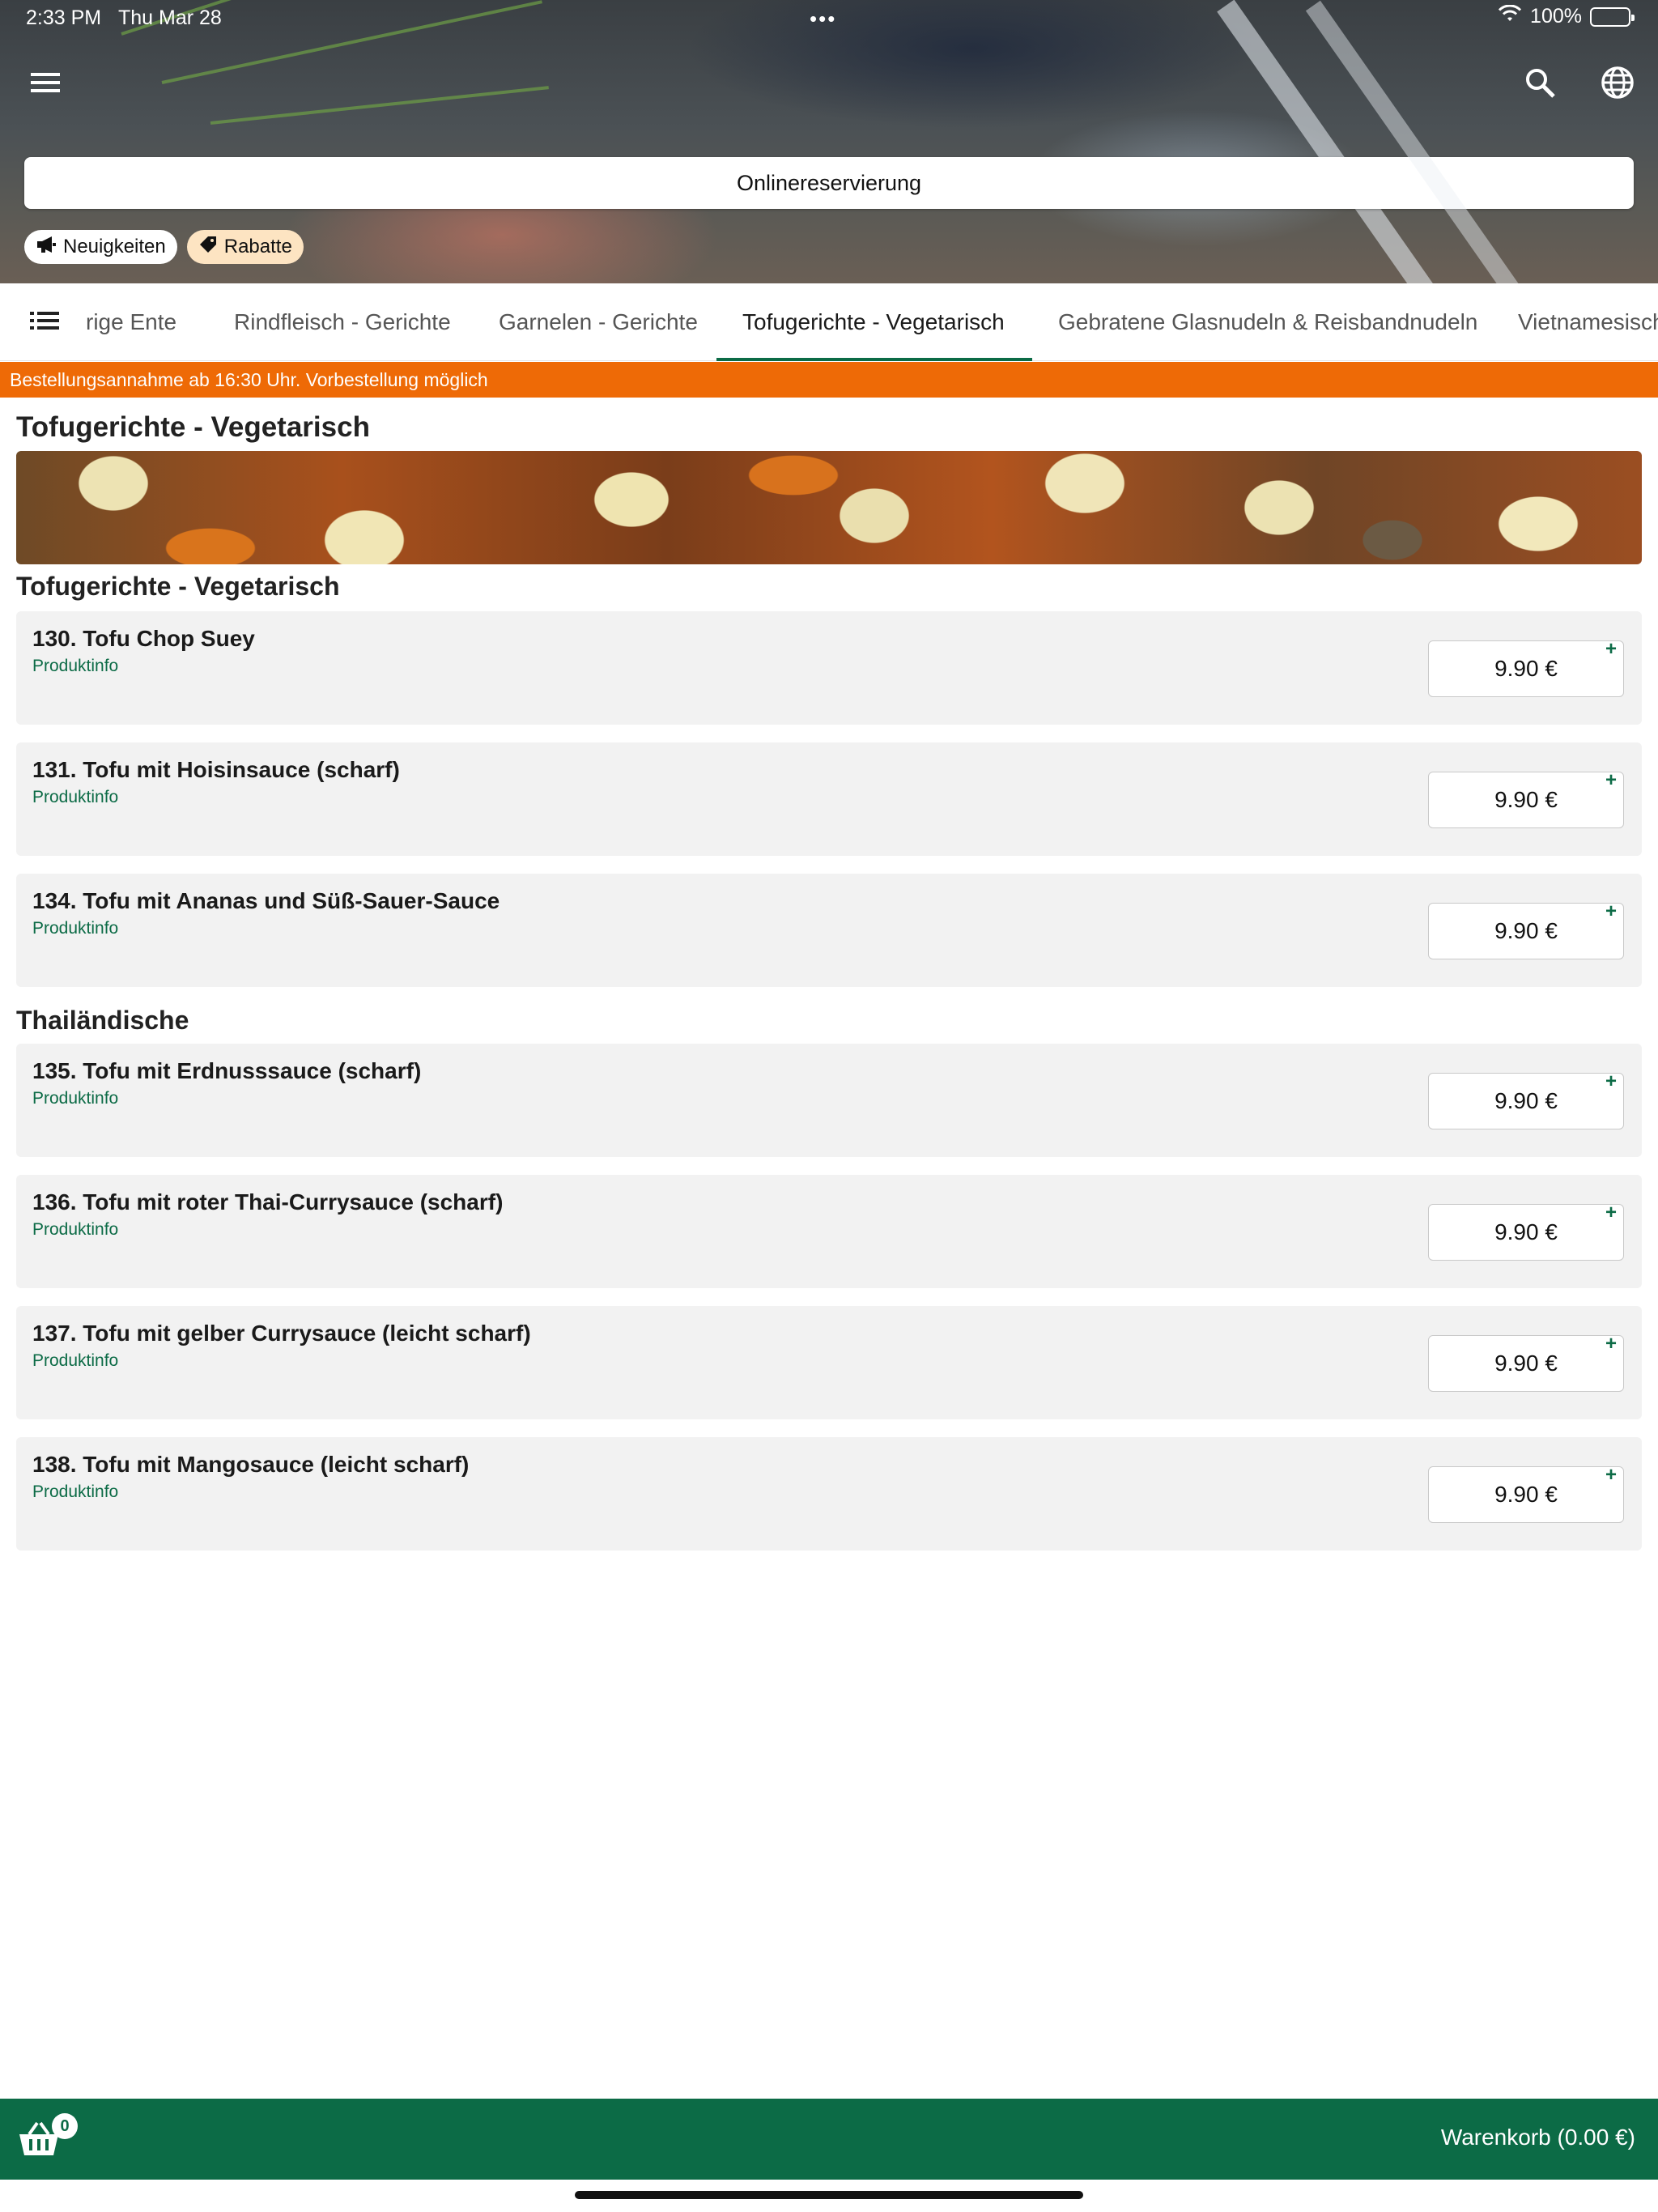  I want to click on tab-rindfleisch: Rindfleisch - Gerichte, so click(342, 322).